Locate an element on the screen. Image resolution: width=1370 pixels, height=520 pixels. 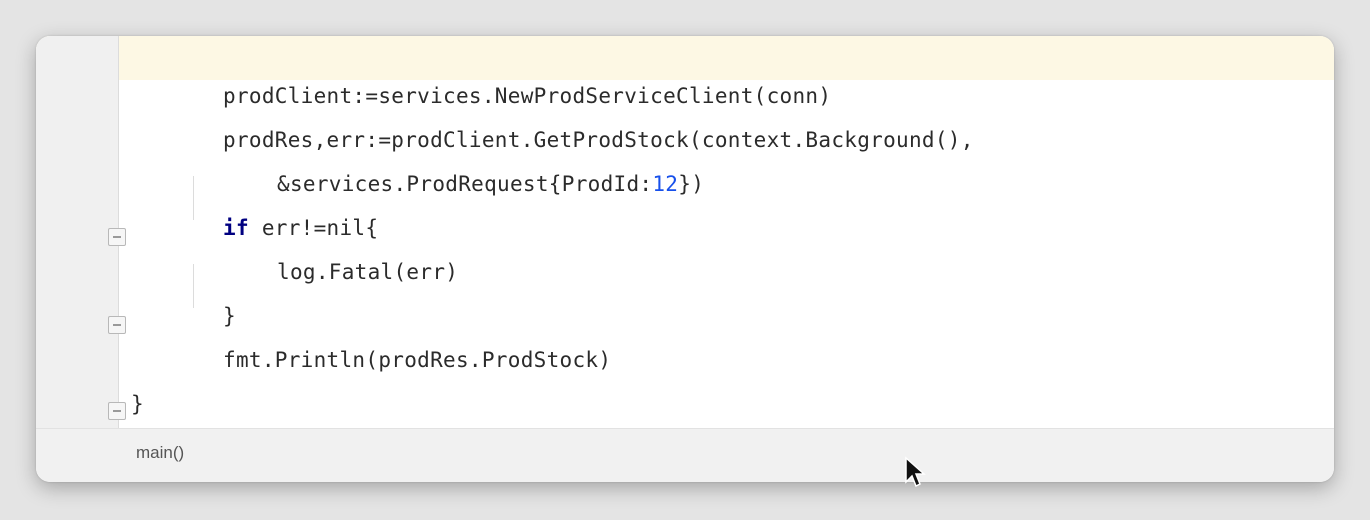
code-token: }) is located at coordinates (691, 184).